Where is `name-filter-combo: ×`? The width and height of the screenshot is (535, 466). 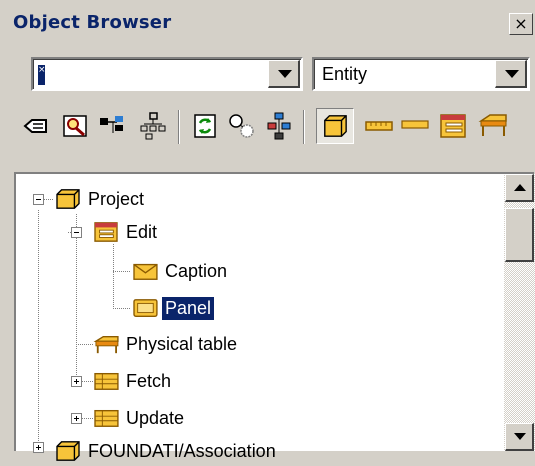
name-filter-combo: × is located at coordinates (167, 74).